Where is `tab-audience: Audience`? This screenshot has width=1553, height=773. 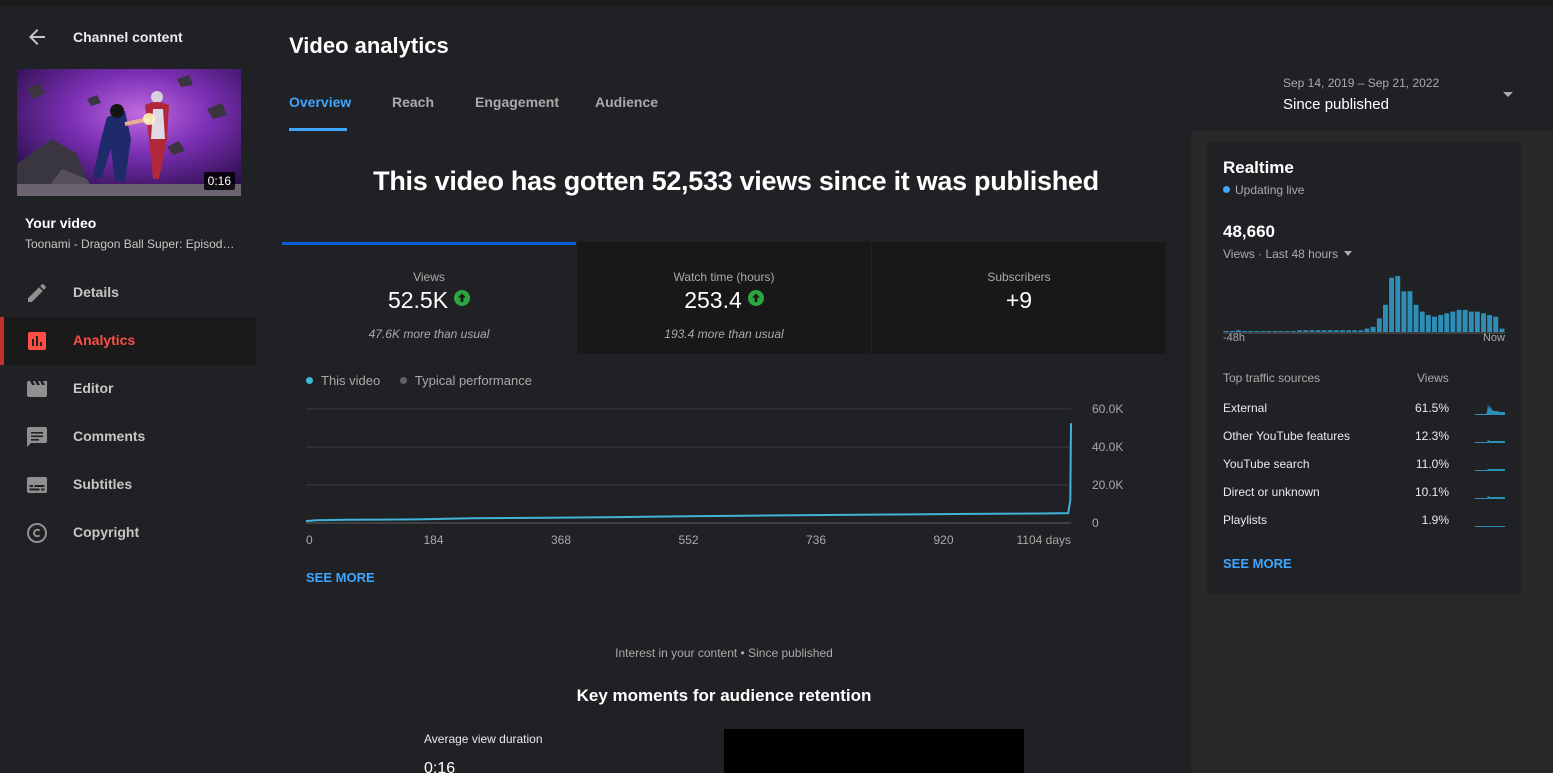 tab-audience: Audience is located at coordinates (626, 102).